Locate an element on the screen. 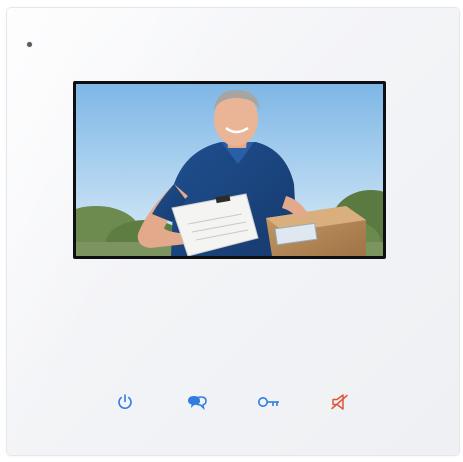 This screenshot has width=463, height=462. unlock-button is located at coordinates (269, 402).